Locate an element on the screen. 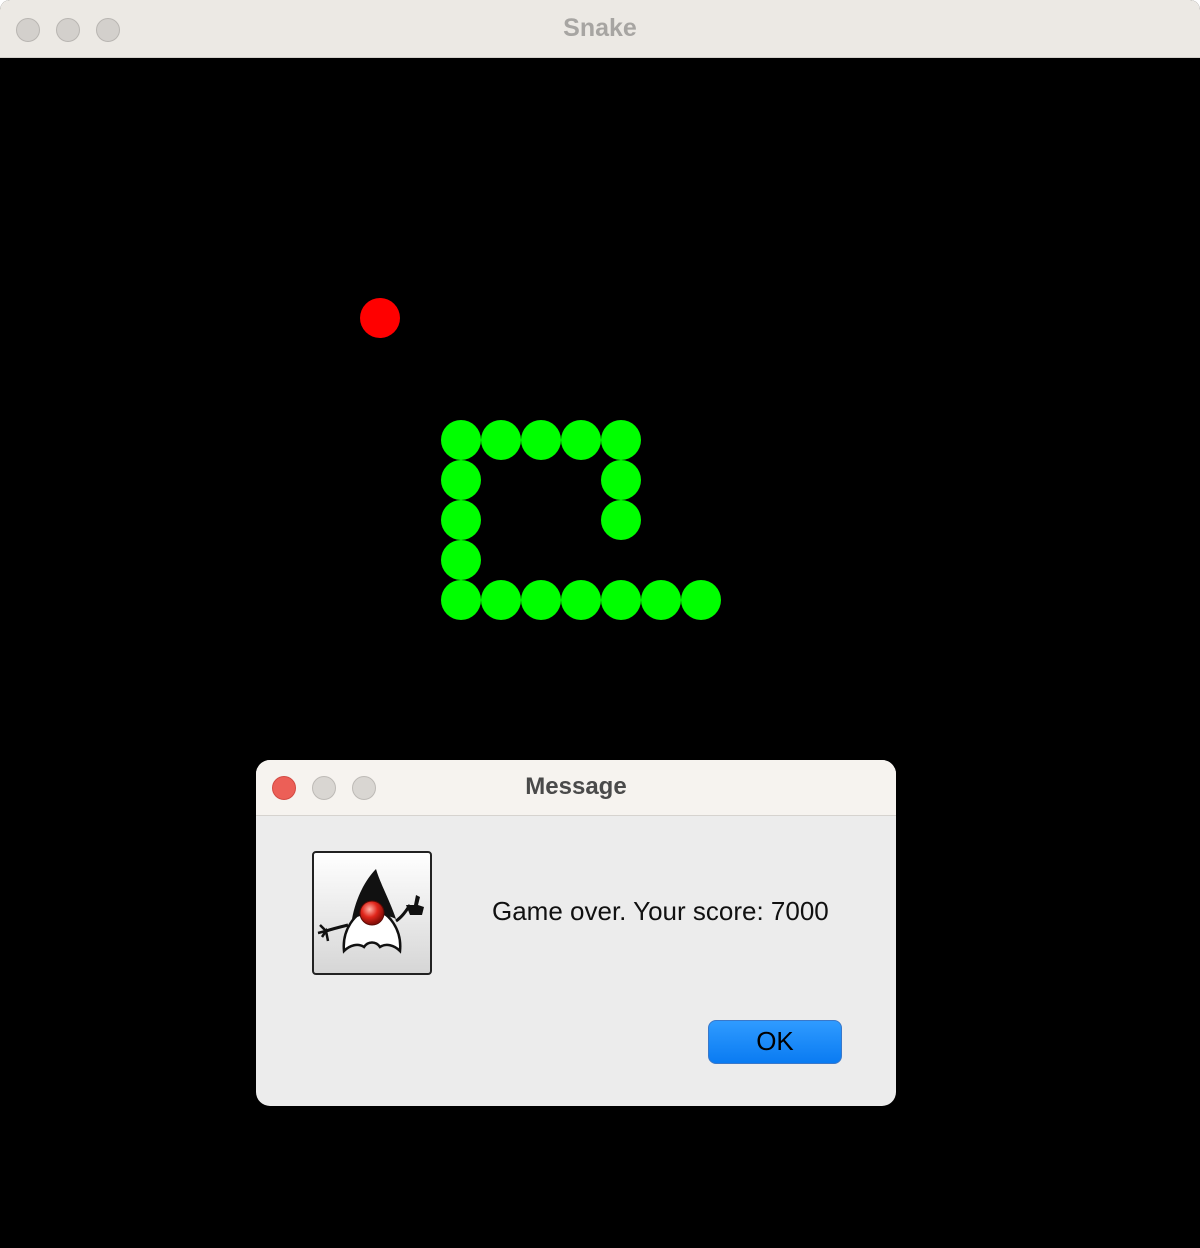  message-dialog: Message Game over. Your score: 7000 OK is located at coordinates (576, 933).